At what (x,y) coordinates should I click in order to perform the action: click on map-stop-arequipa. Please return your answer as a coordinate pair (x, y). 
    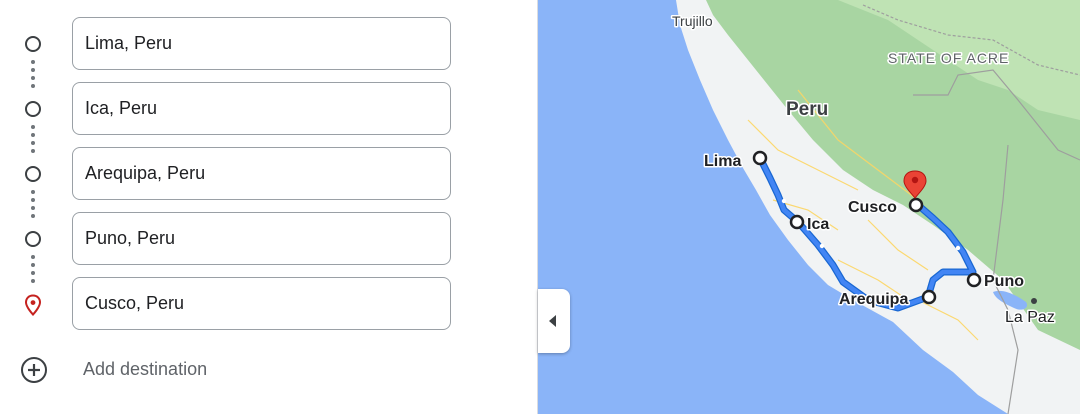
    Looking at the image, I should click on (929, 297).